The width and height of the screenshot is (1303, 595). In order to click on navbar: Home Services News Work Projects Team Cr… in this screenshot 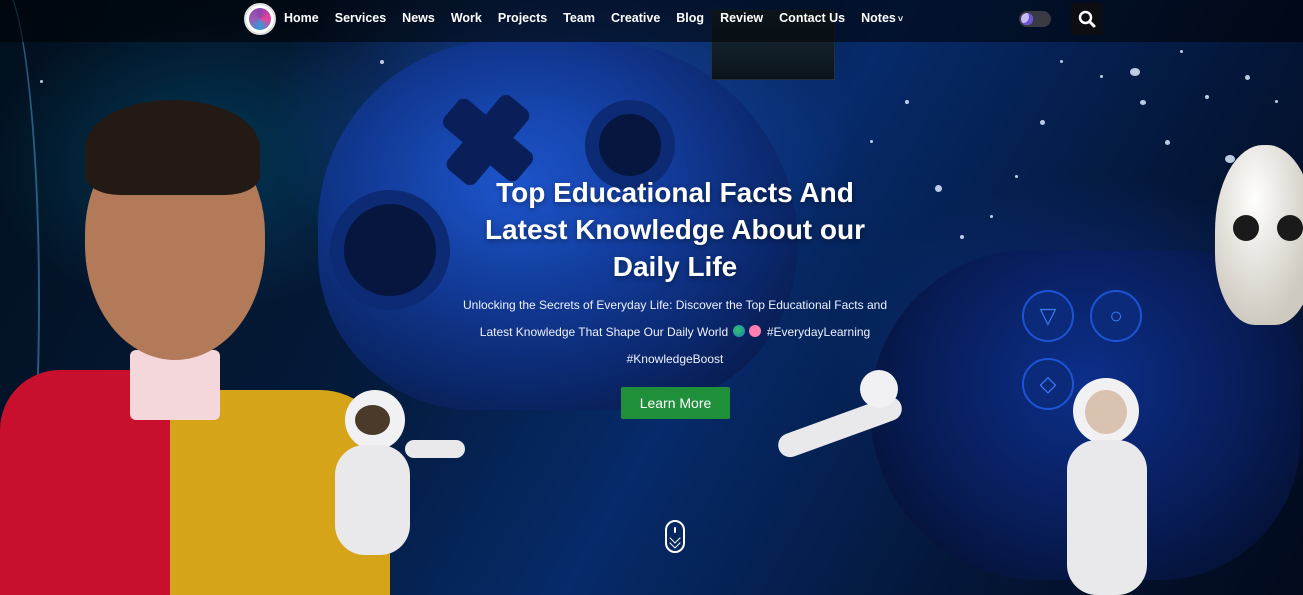, I will do `click(651, 21)`.